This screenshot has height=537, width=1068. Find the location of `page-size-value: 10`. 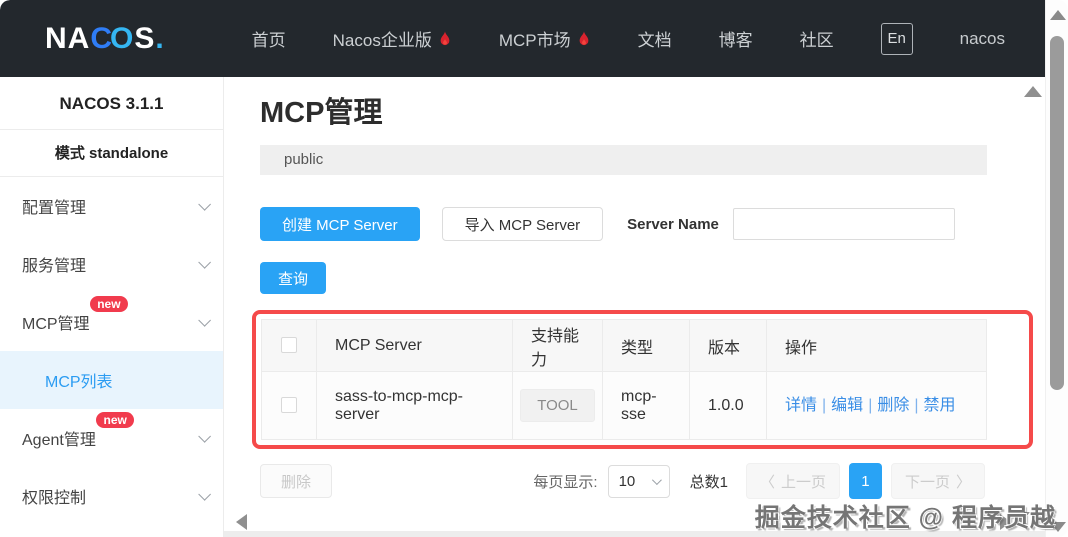

page-size-value: 10 is located at coordinates (627, 481).